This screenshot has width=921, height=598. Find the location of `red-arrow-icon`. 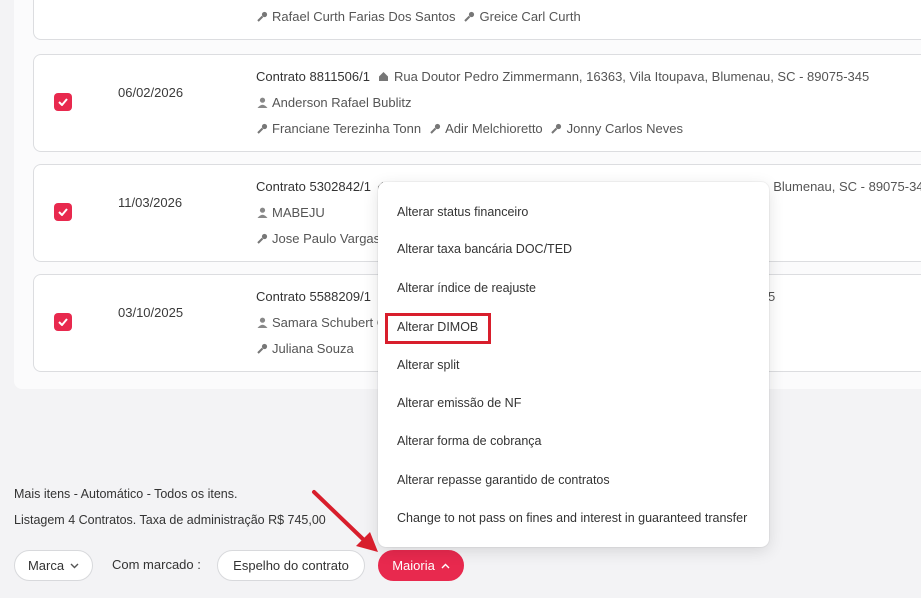

red-arrow-icon is located at coordinates (345, 521).